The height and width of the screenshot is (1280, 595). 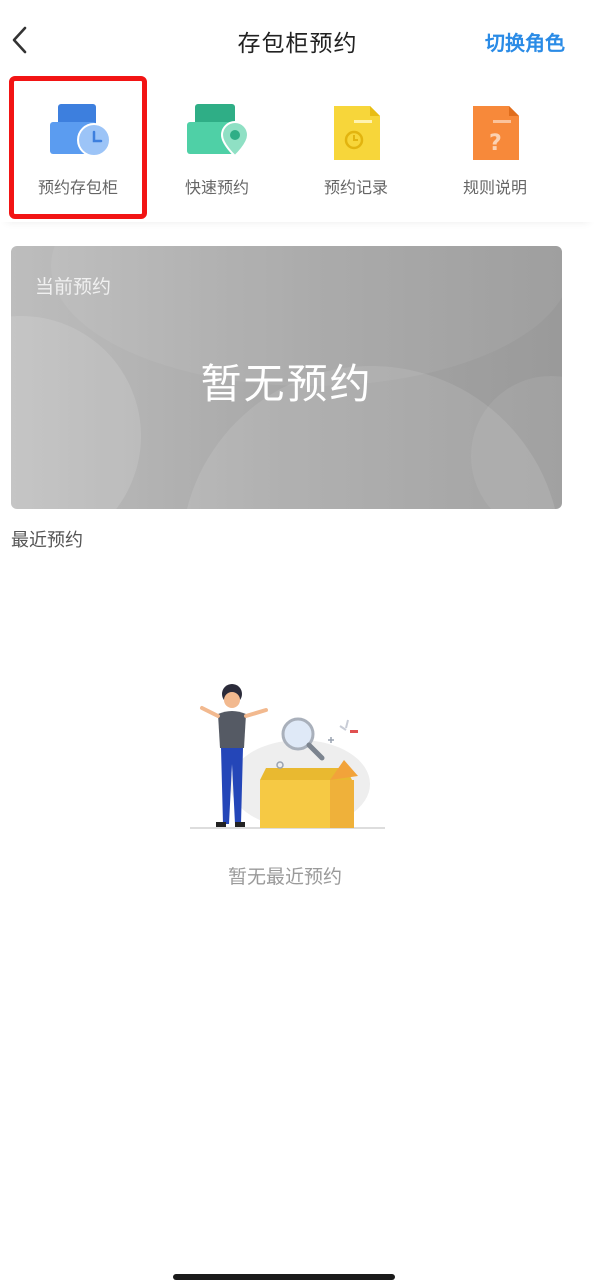 What do you see at coordinates (286, 384) in the screenshot?
I see `no-reservation-text: 暂无预约` at bounding box center [286, 384].